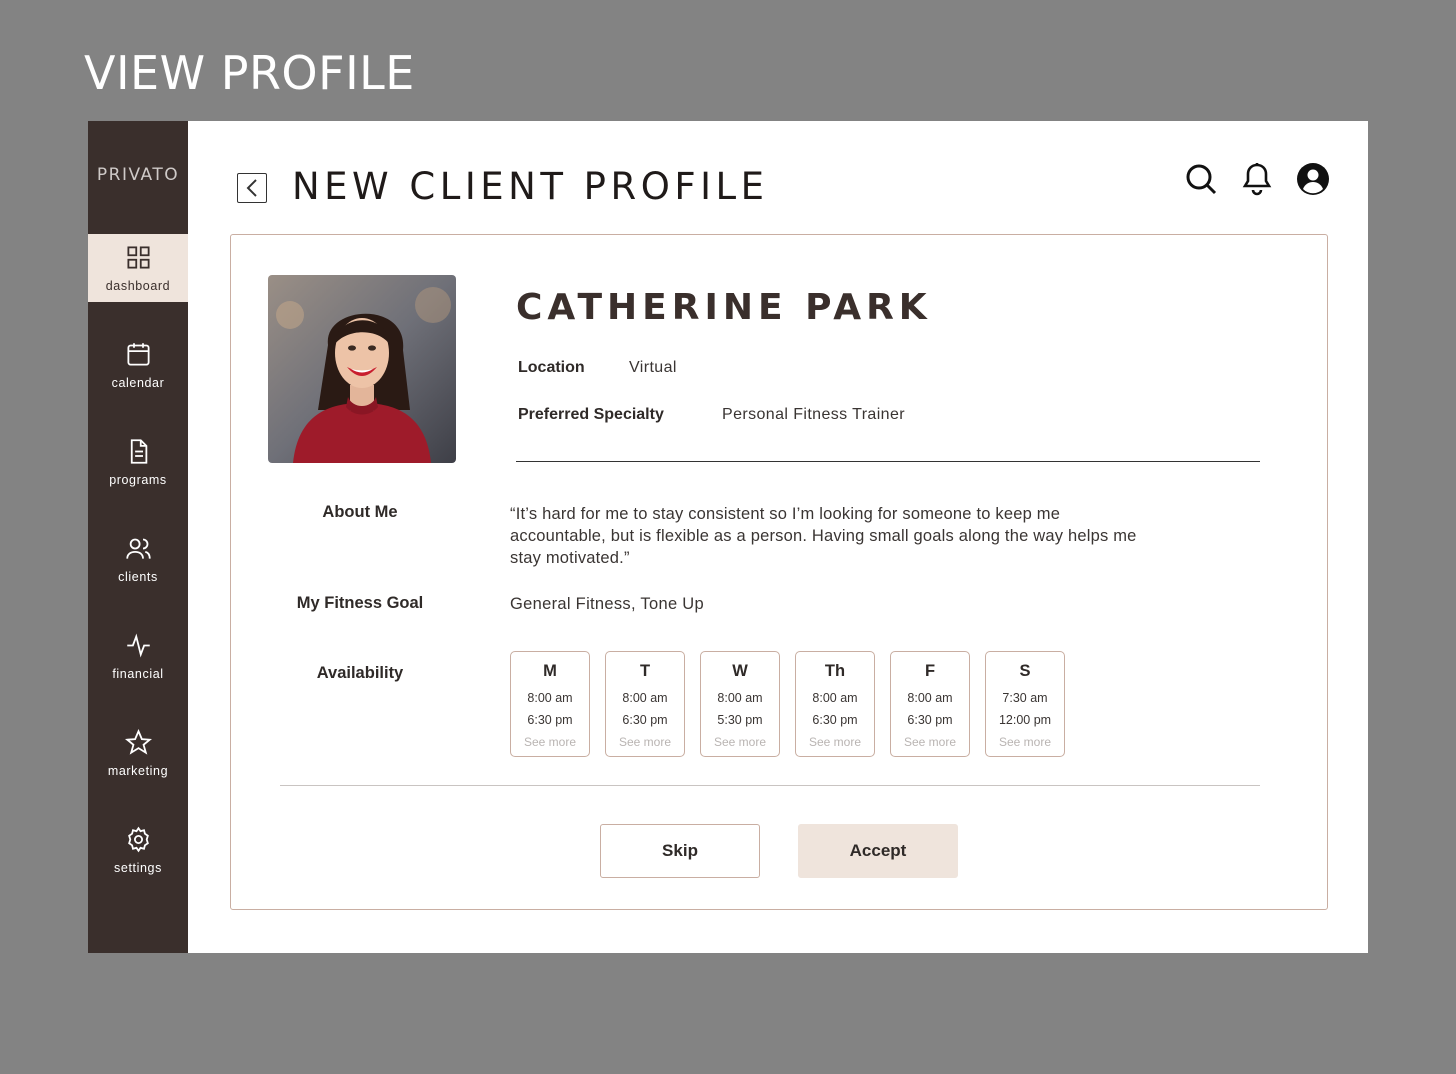 The image size is (1456, 1074). Describe the element at coordinates (1025, 720) in the screenshot. I see `end-time: 12:00 pm` at that location.